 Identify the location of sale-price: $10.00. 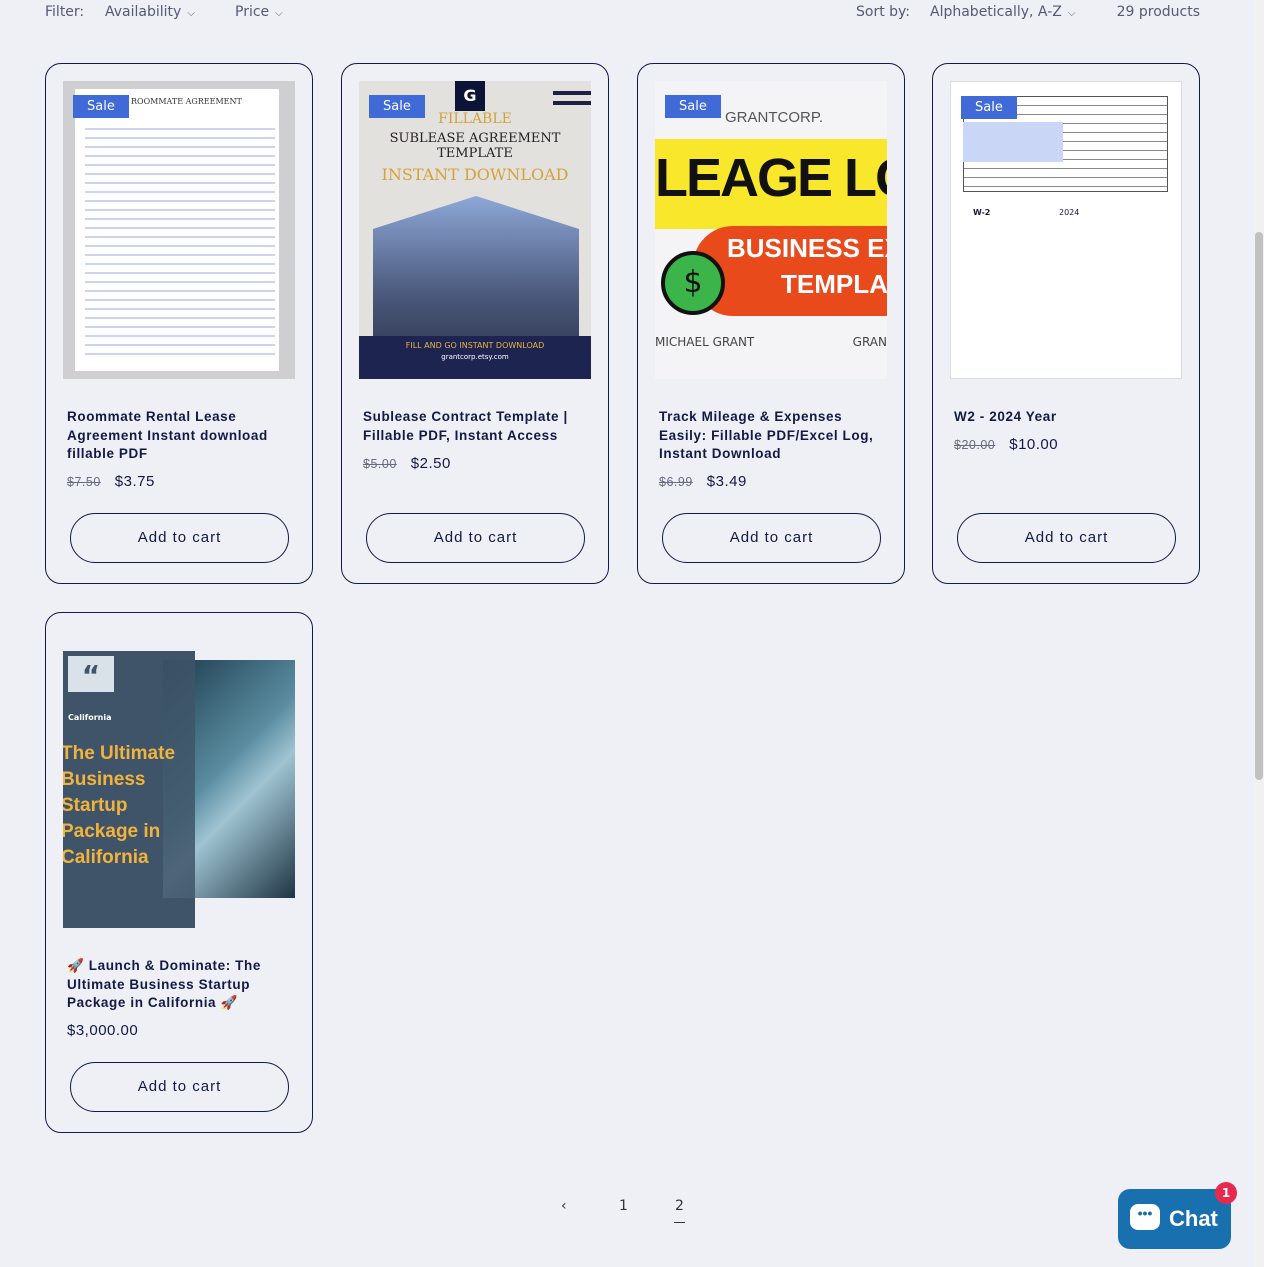
(1034, 444).